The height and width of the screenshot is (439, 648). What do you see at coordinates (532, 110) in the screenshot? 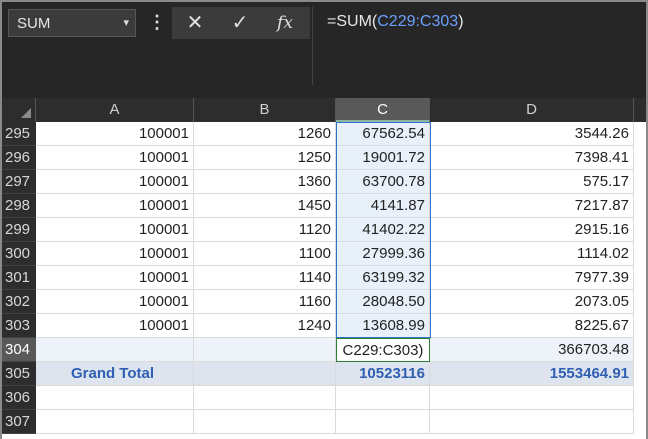
I see `column-header-d: D` at bounding box center [532, 110].